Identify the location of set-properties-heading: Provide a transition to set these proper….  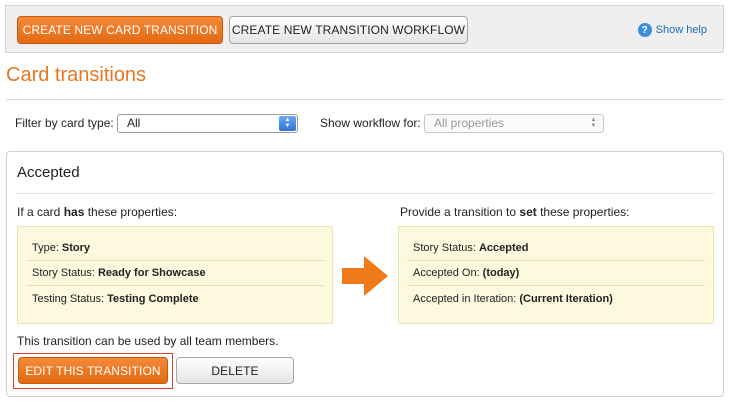
(514, 212).